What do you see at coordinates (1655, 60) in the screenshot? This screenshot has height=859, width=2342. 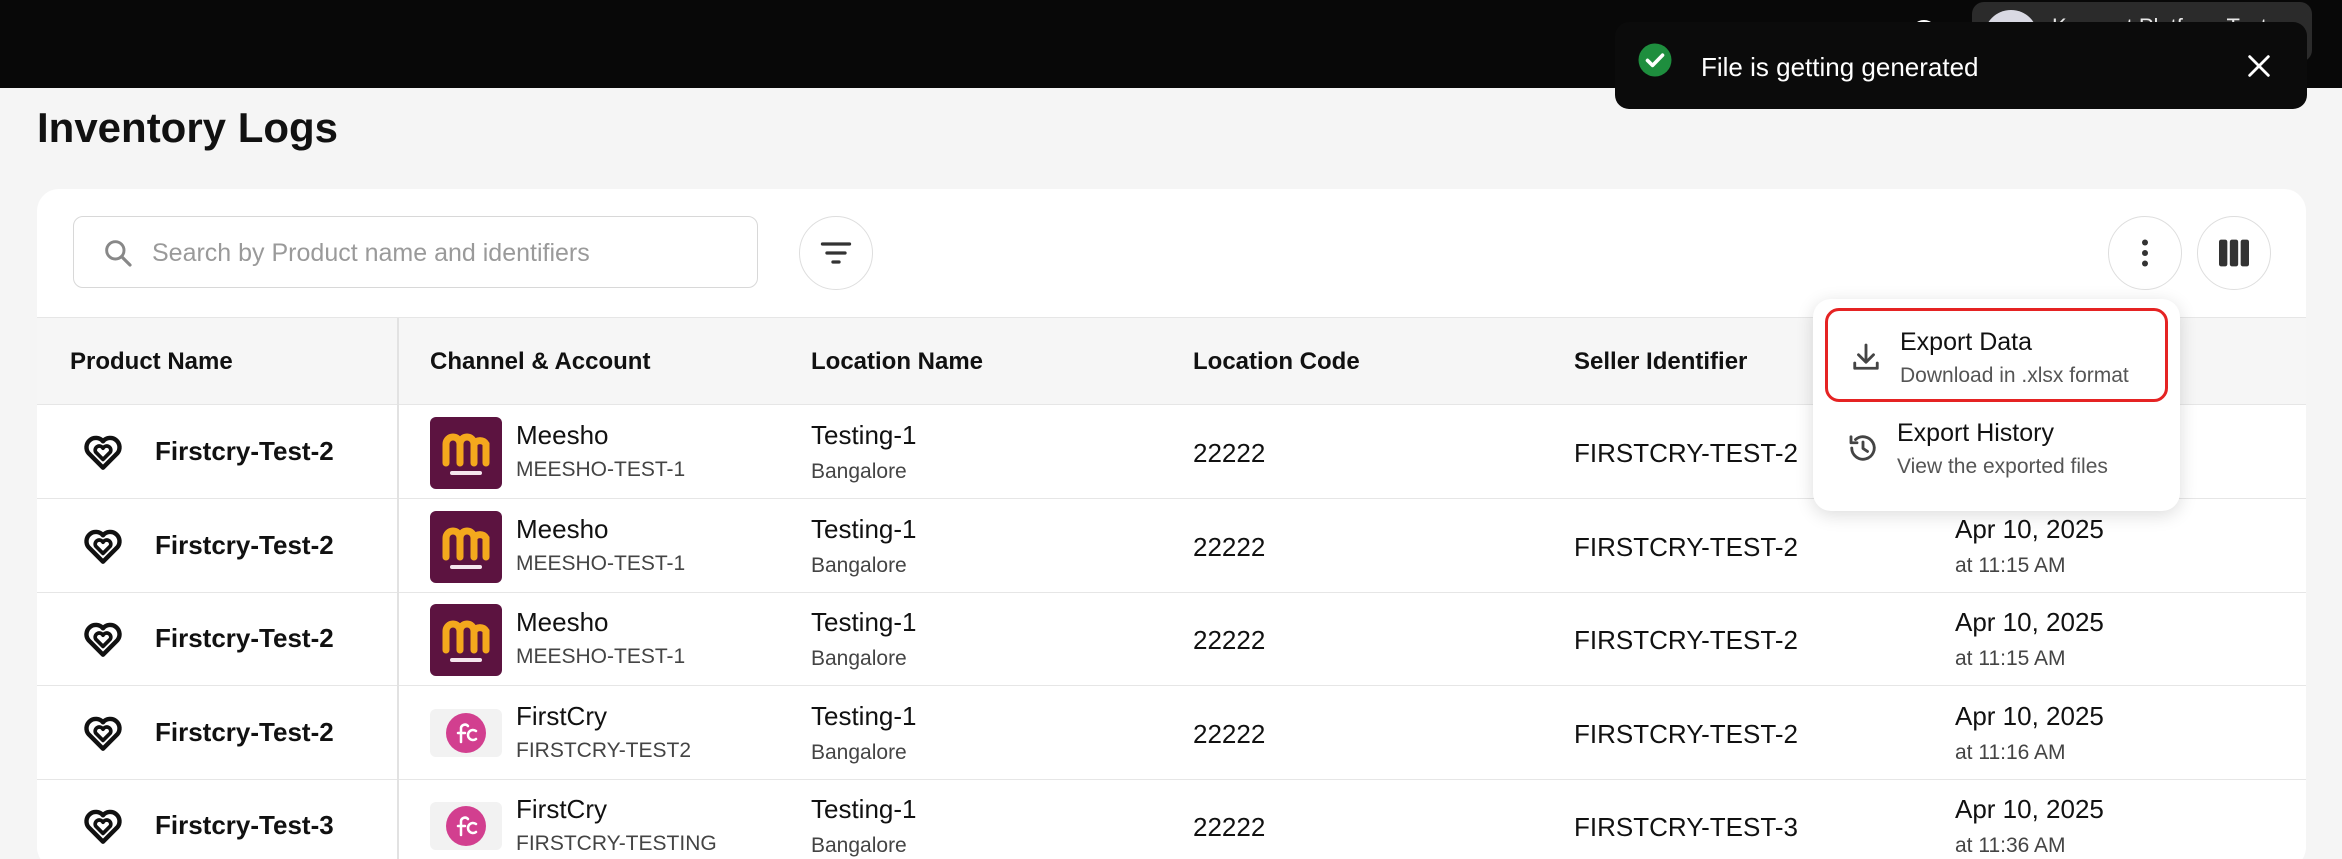 I see `check-circle-icon` at bounding box center [1655, 60].